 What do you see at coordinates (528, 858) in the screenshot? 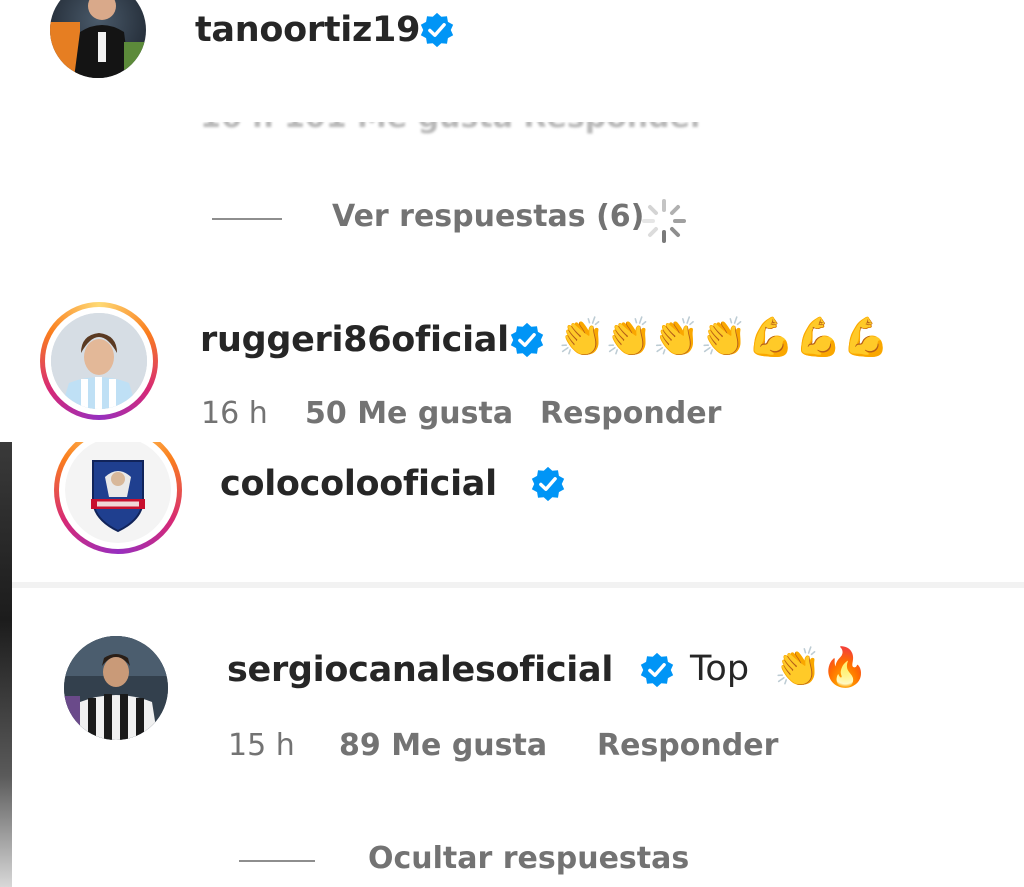
I see `hide-replies-button: Ocultar respuestas` at bounding box center [528, 858].